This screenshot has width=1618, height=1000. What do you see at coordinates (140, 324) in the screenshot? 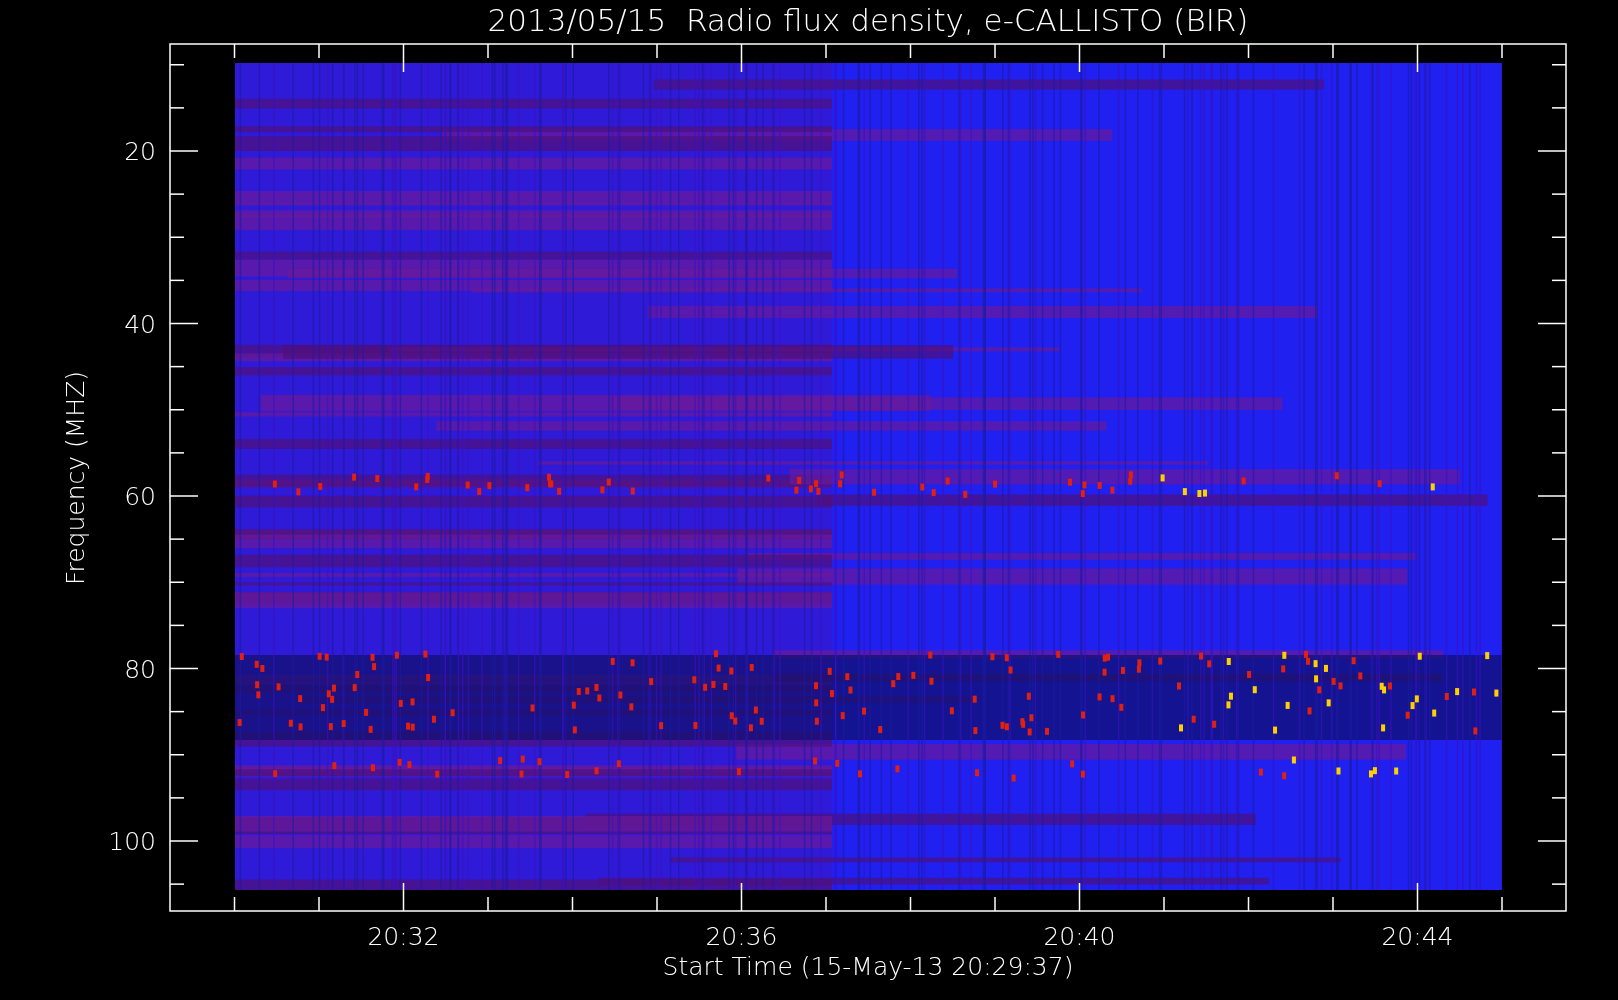
I see `y-tick-label: 40` at bounding box center [140, 324].